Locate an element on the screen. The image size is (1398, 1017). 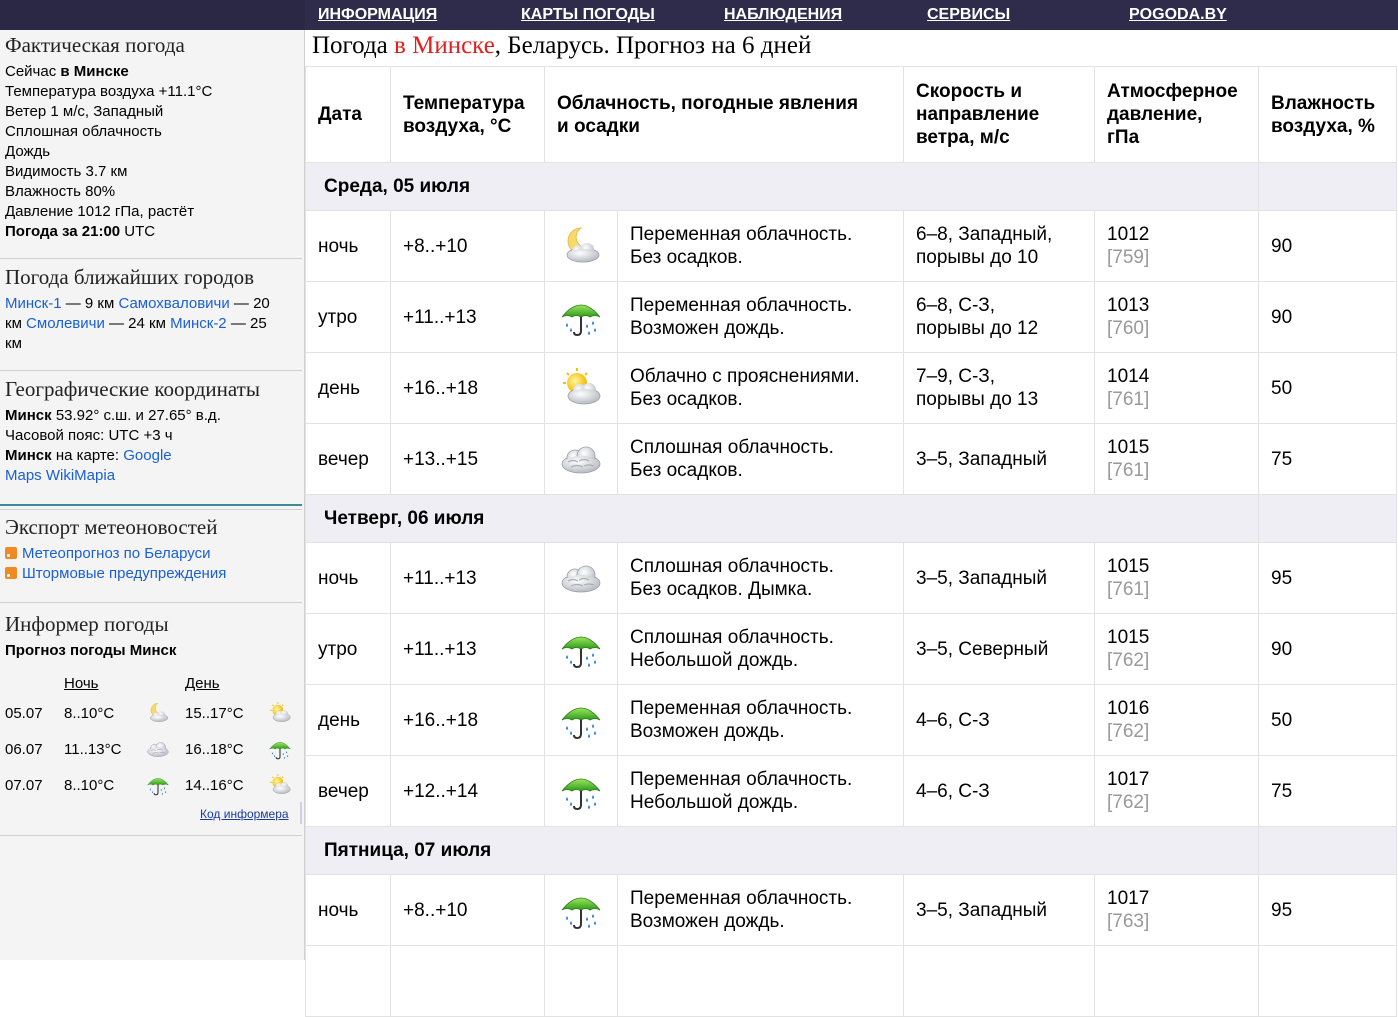
divider-teal is located at coordinates (151, 505).